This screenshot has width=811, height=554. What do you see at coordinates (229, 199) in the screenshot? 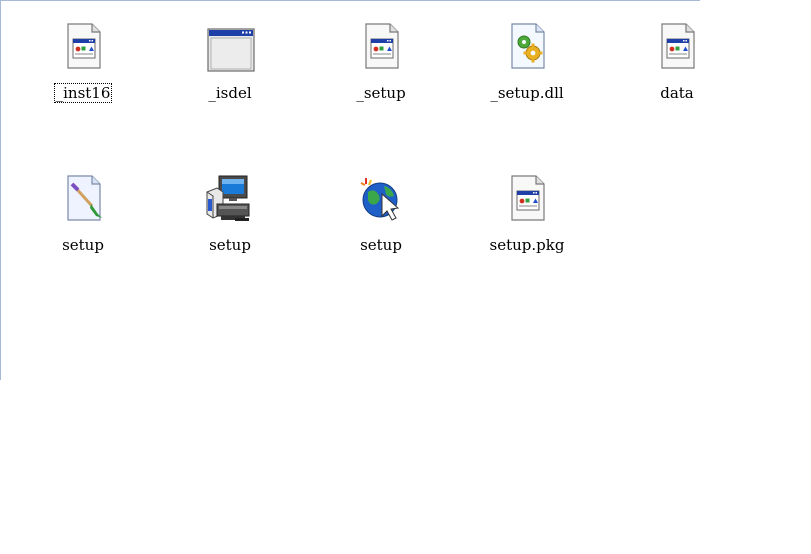
I see `computer-install-icon` at bounding box center [229, 199].